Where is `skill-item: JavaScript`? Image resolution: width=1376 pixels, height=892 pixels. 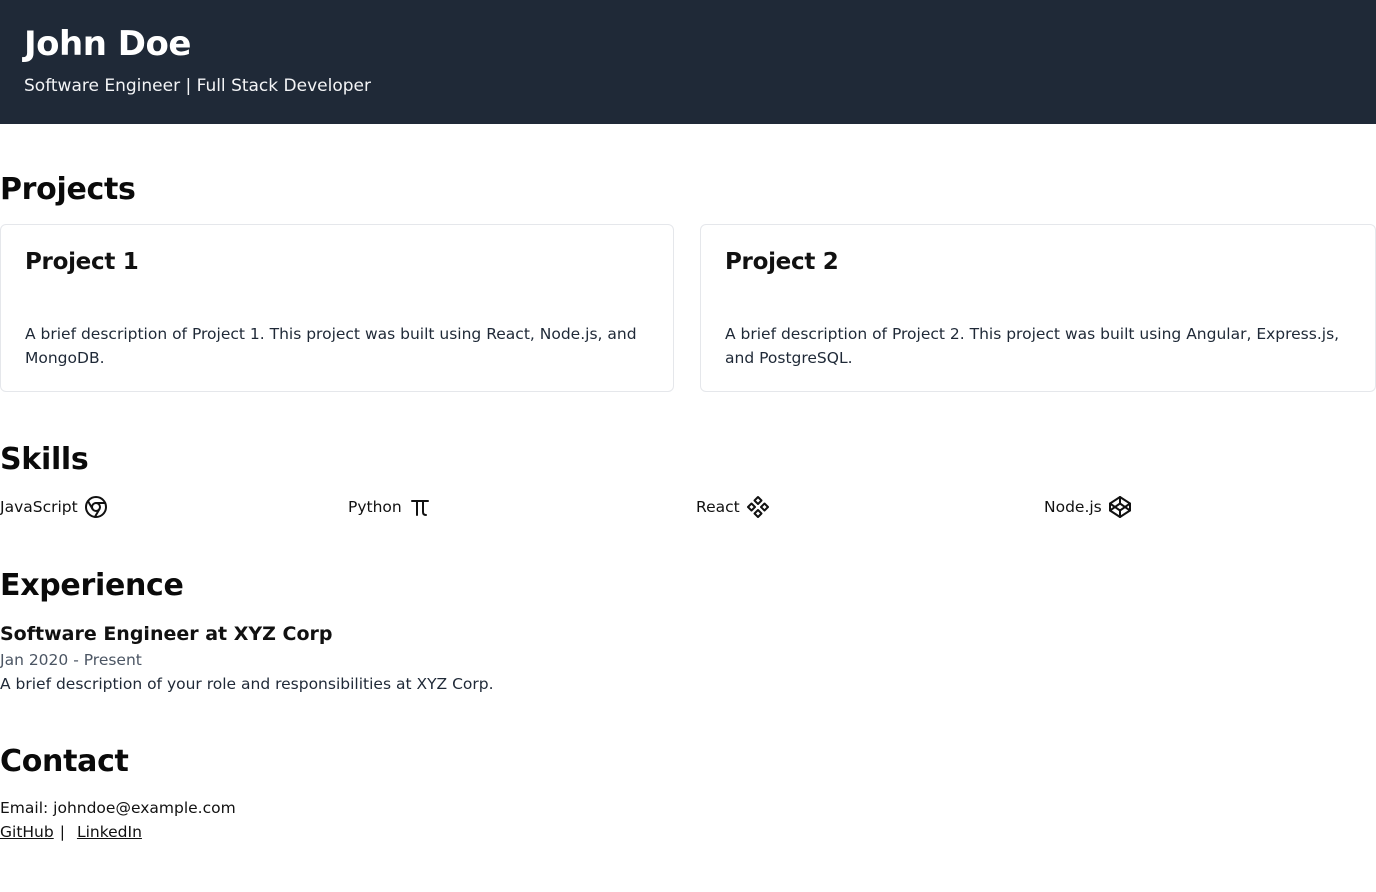
skill-item: JavaScript is located at coordinates (54, 507).